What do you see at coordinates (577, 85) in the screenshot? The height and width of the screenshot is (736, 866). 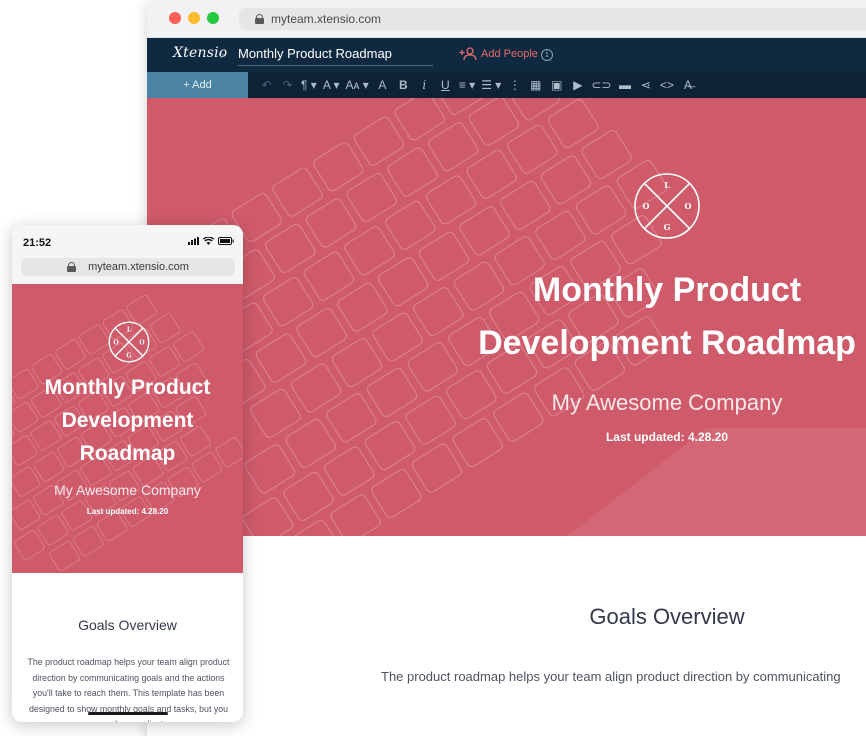 I see `video-icon: ▶` at bounding box center [577, 85].